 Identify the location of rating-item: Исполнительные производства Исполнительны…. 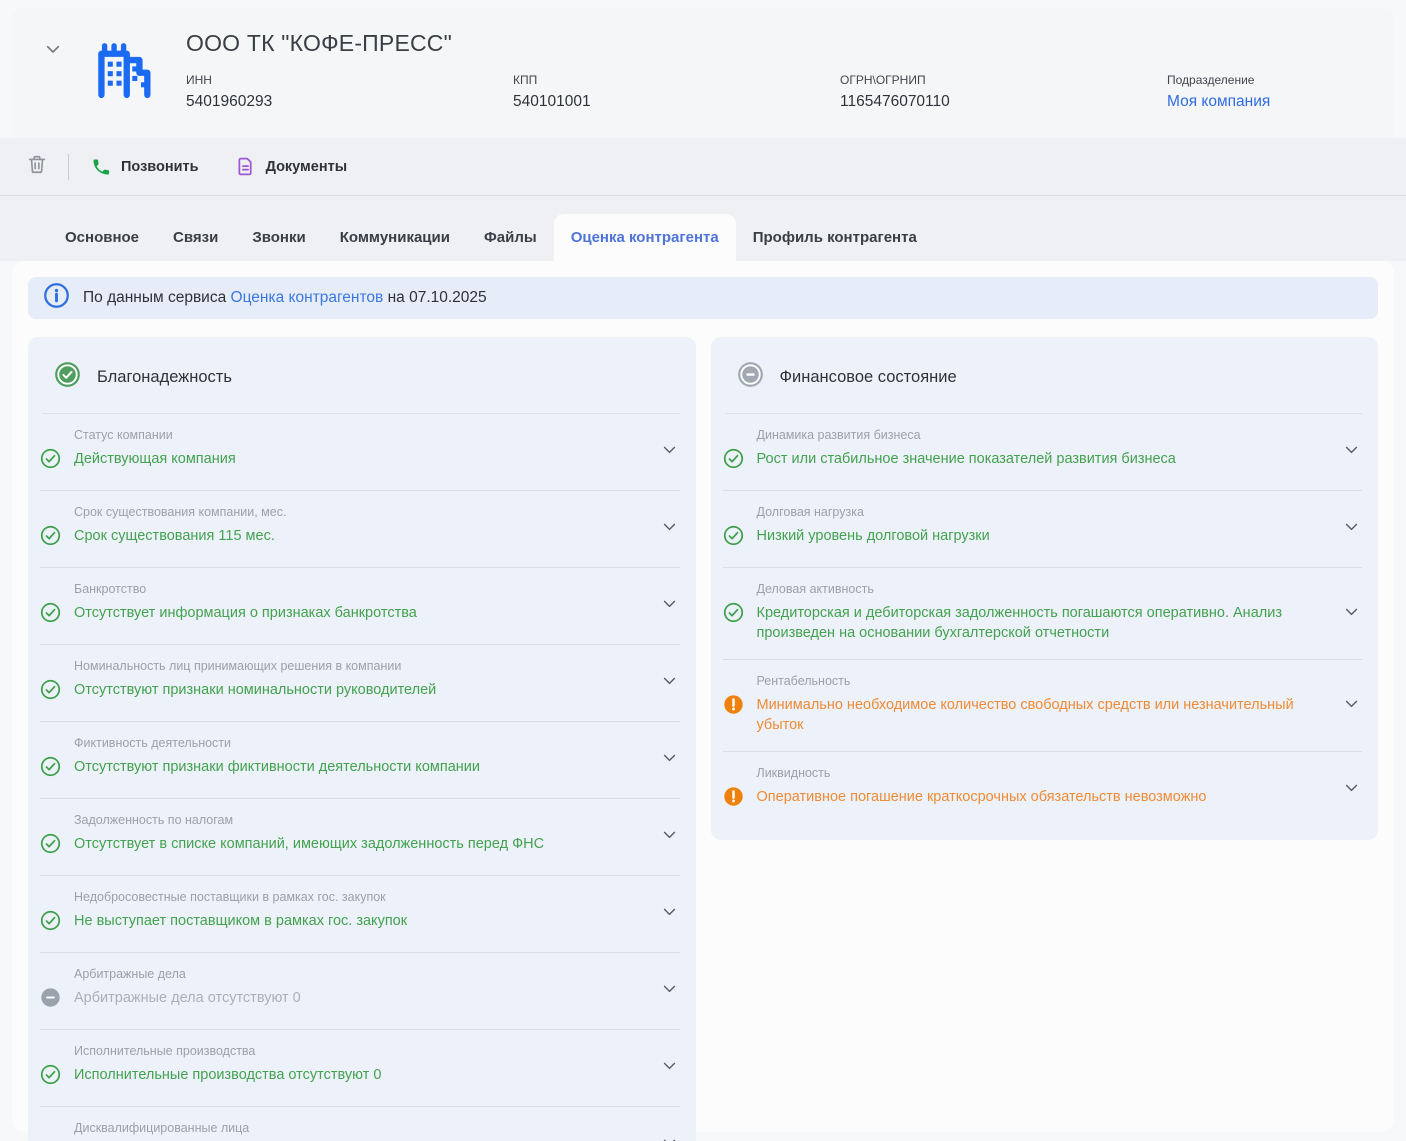
(360, 1068).